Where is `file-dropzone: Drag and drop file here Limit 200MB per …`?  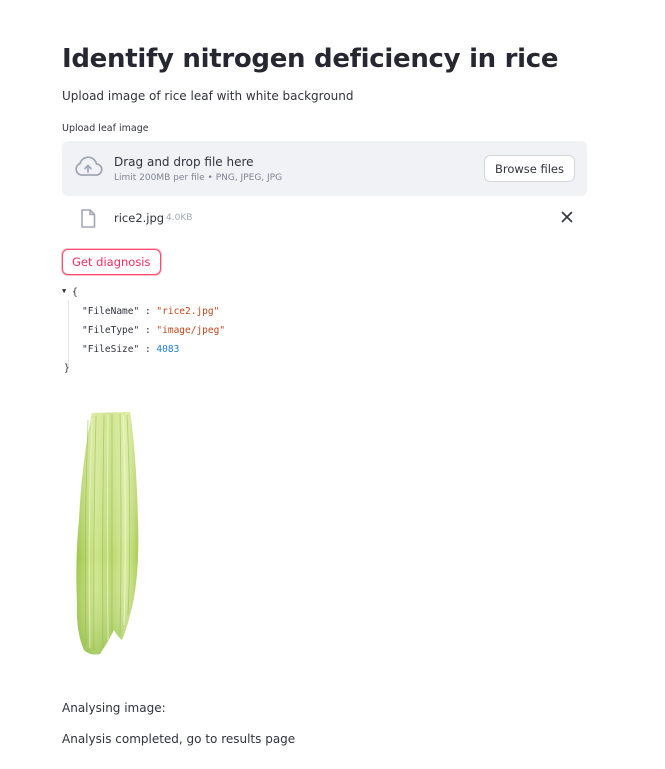
file-dropzone: Drag and drop file here Limit 200MB per … is located at coordinates (324, 168).